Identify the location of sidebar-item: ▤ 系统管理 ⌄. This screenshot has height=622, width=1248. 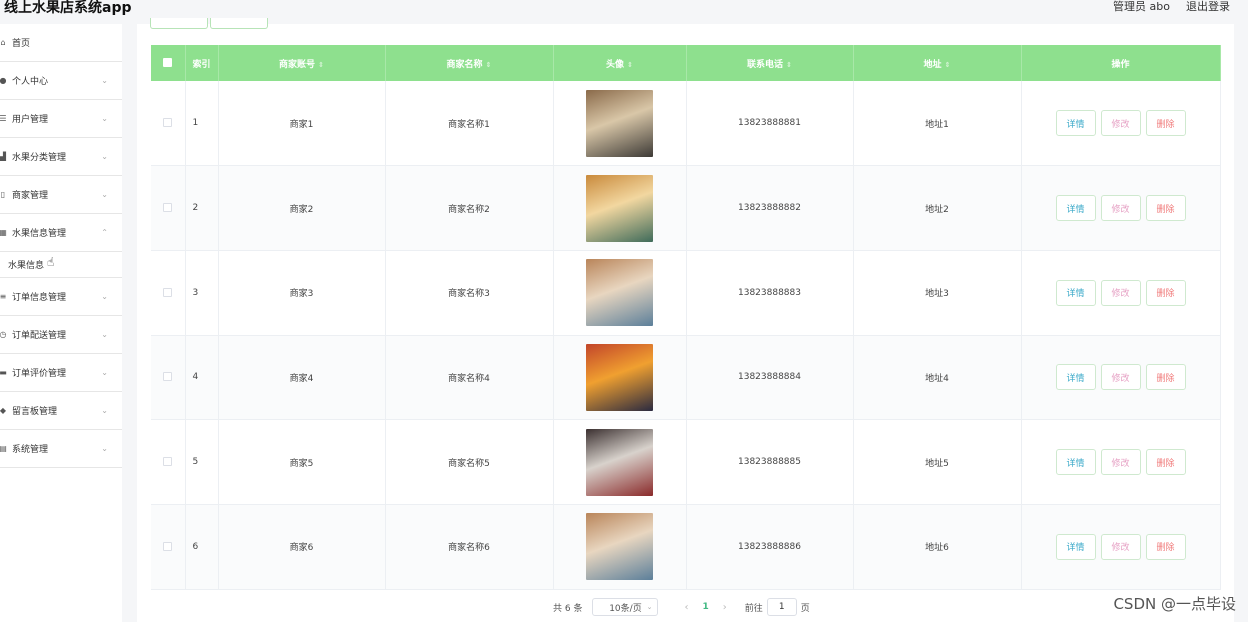
(61, 449).